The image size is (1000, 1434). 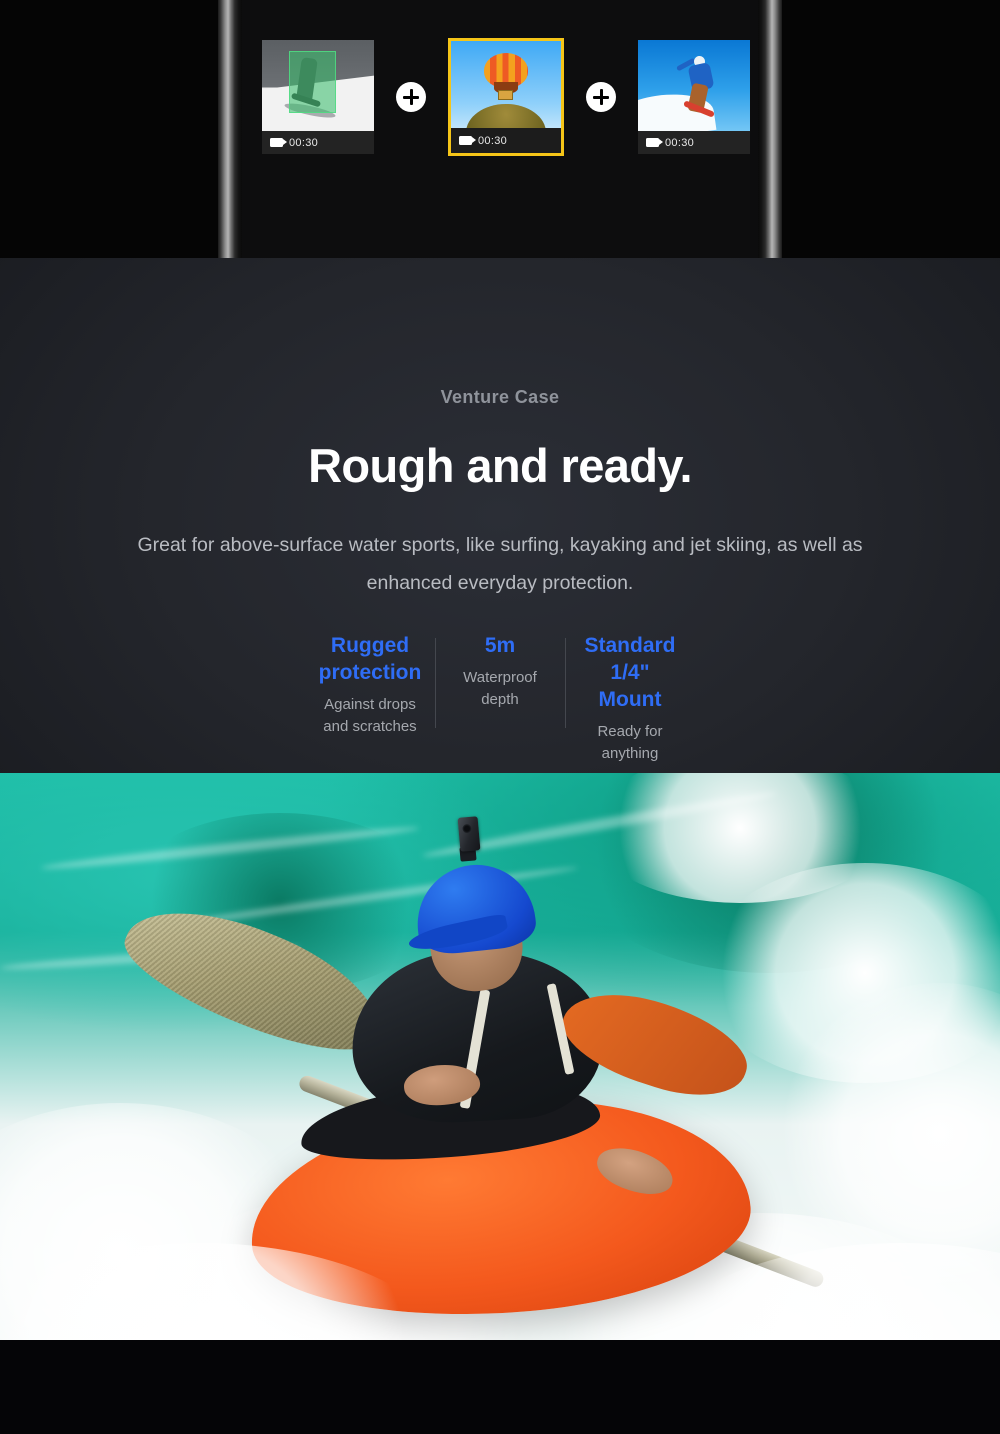 What do you see at coordinates (770, 129) in the screenshot?
I see `phone-right-metal-rail` at bounding box center [770, 129].